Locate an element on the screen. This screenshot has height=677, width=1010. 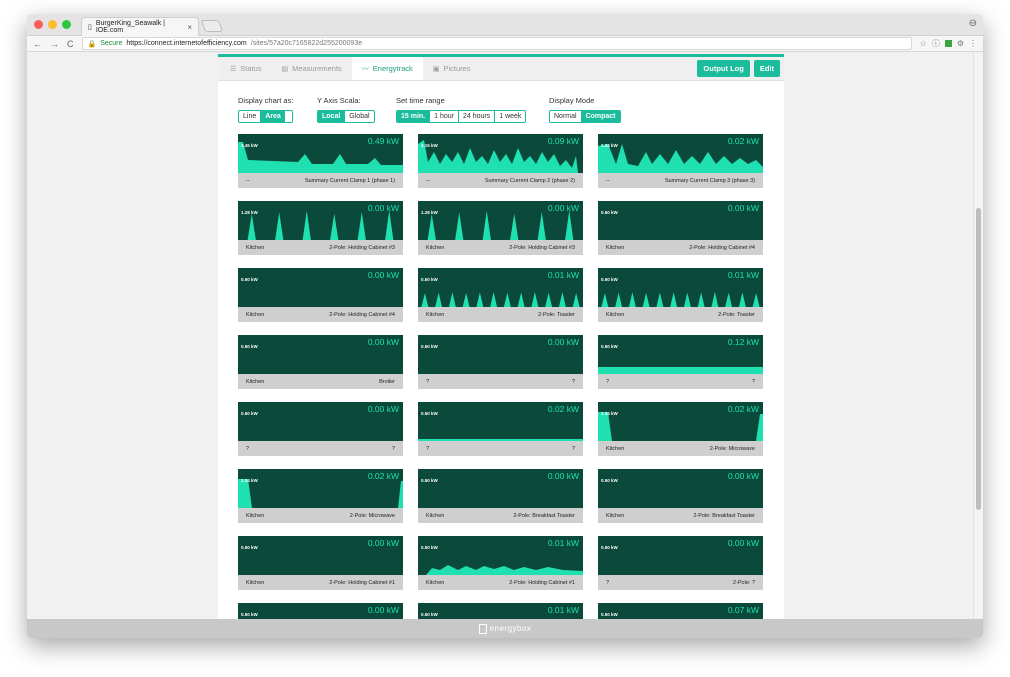
energy-card: 0.50 kW 0.12 kW?? is located at coordinates (680, 362).